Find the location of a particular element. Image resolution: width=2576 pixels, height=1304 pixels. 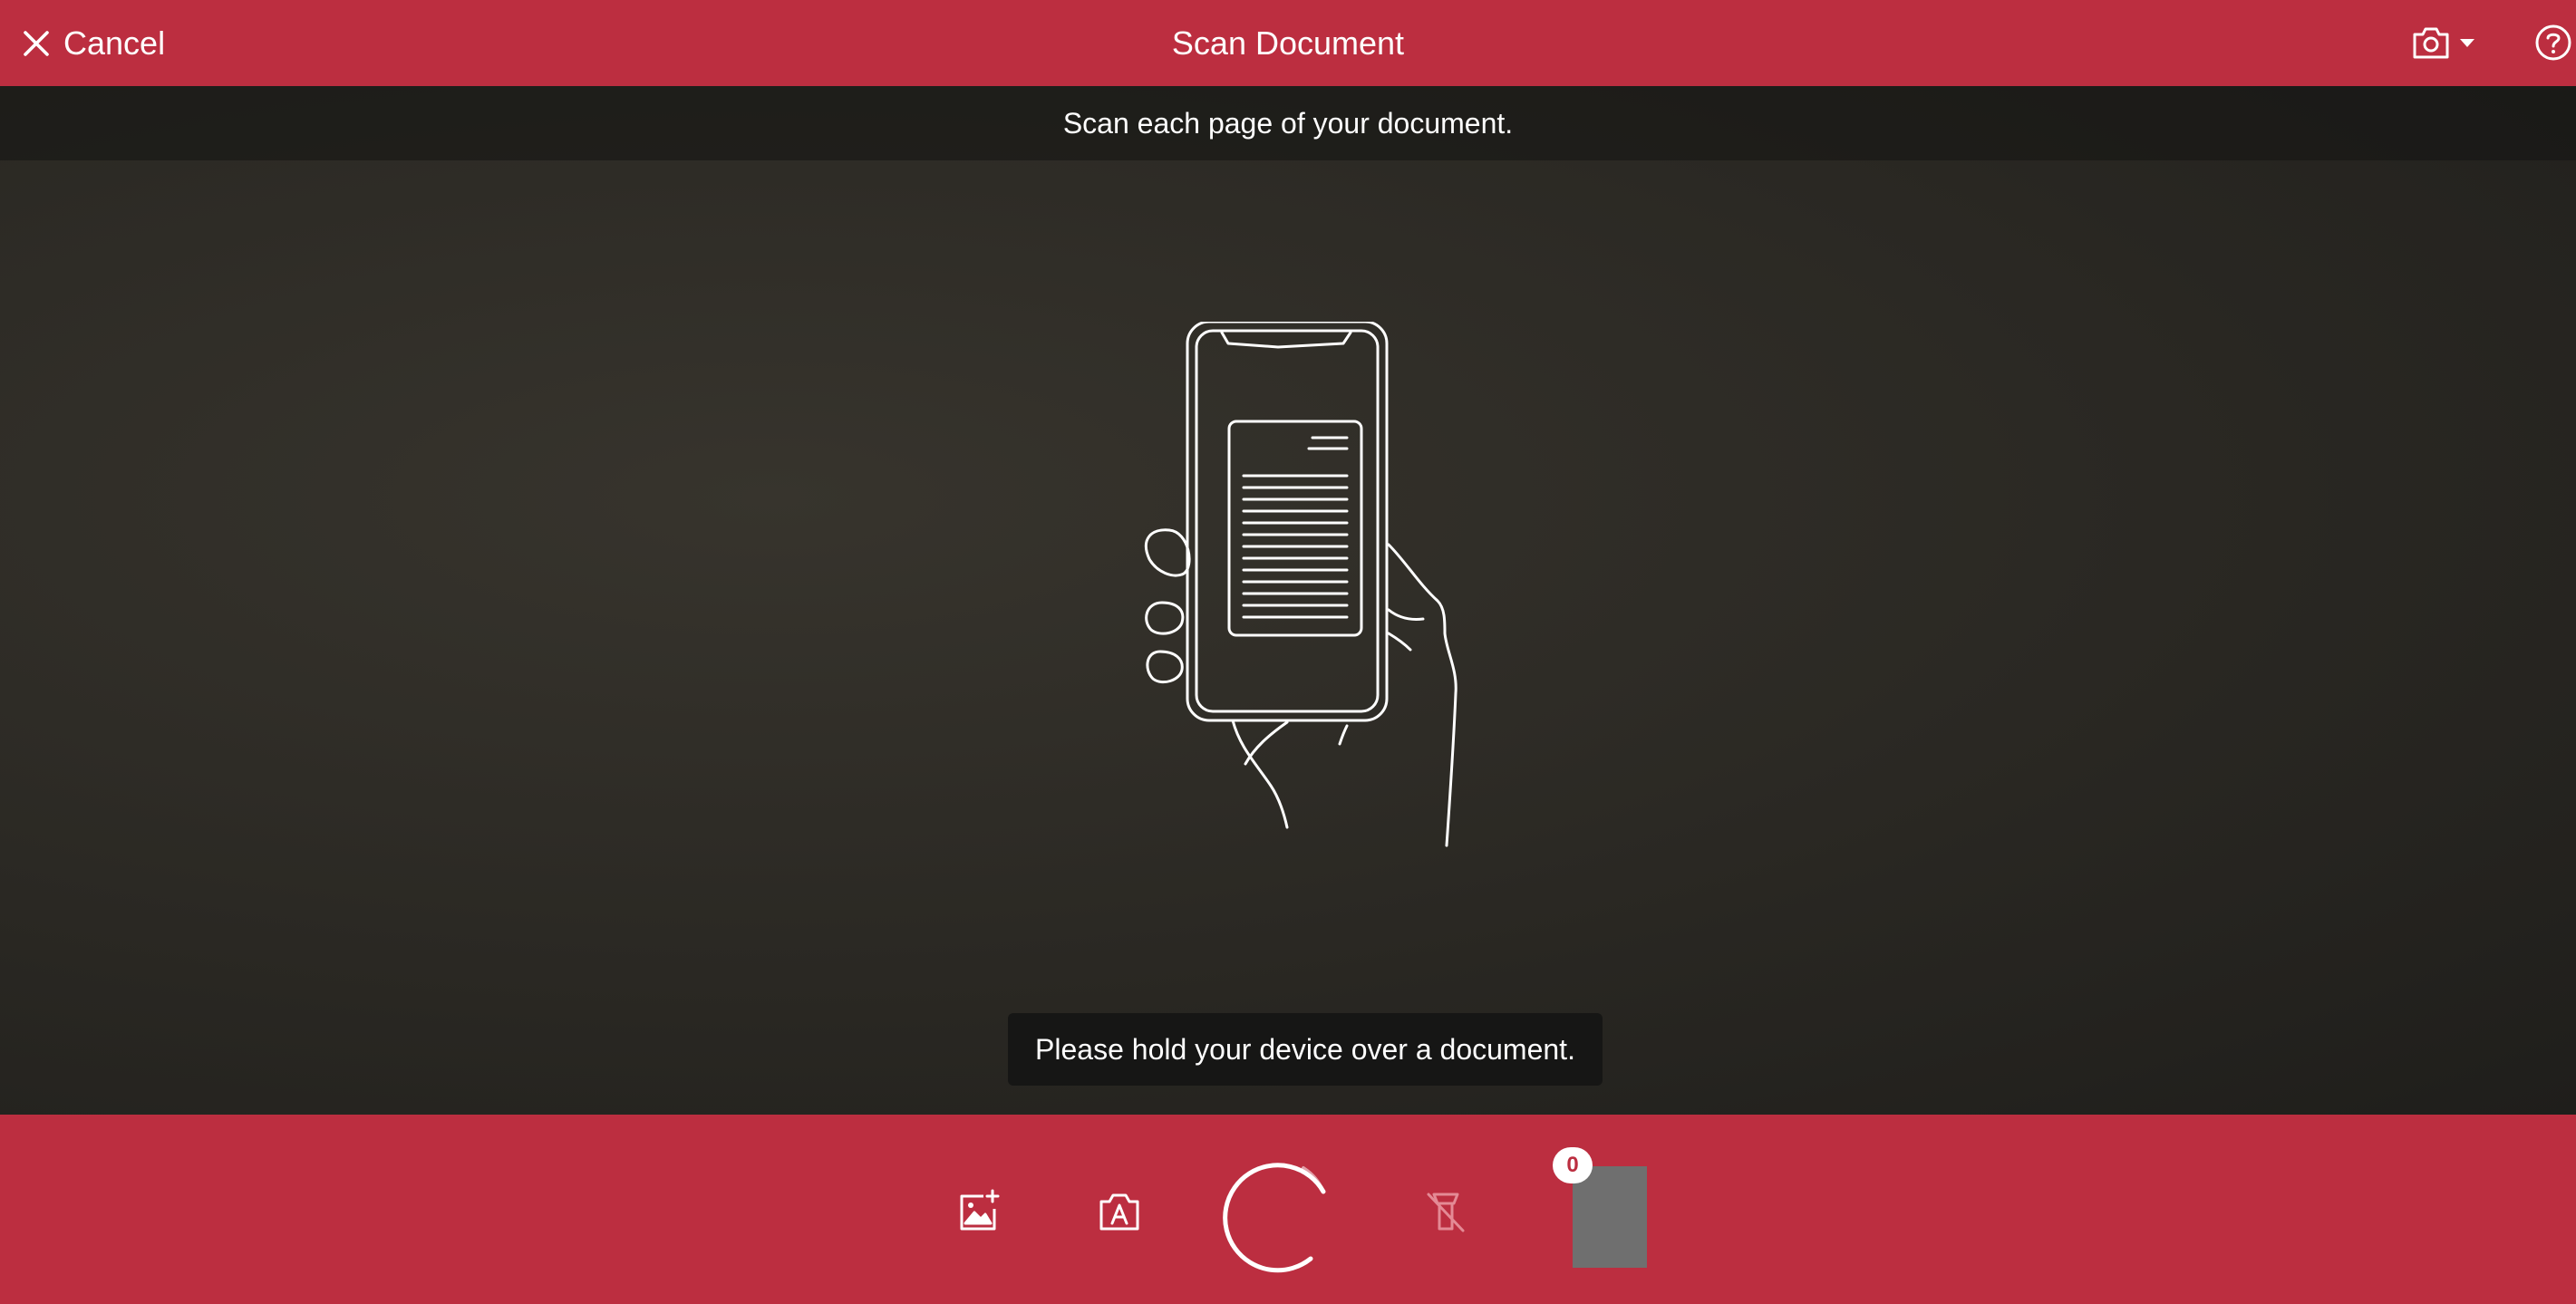

flash-toggle-button is located at coordinates (1445, 1211).